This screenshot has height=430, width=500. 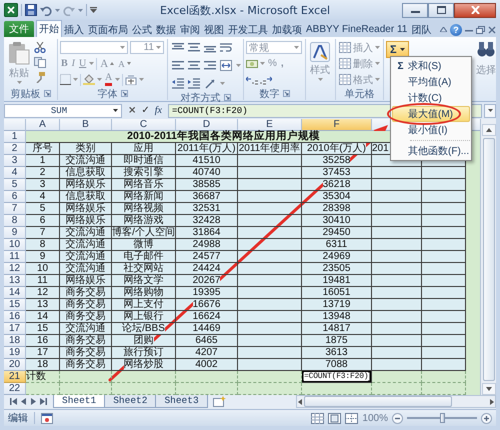 I want to click on row-number: 12, so click(x=15, y=269).